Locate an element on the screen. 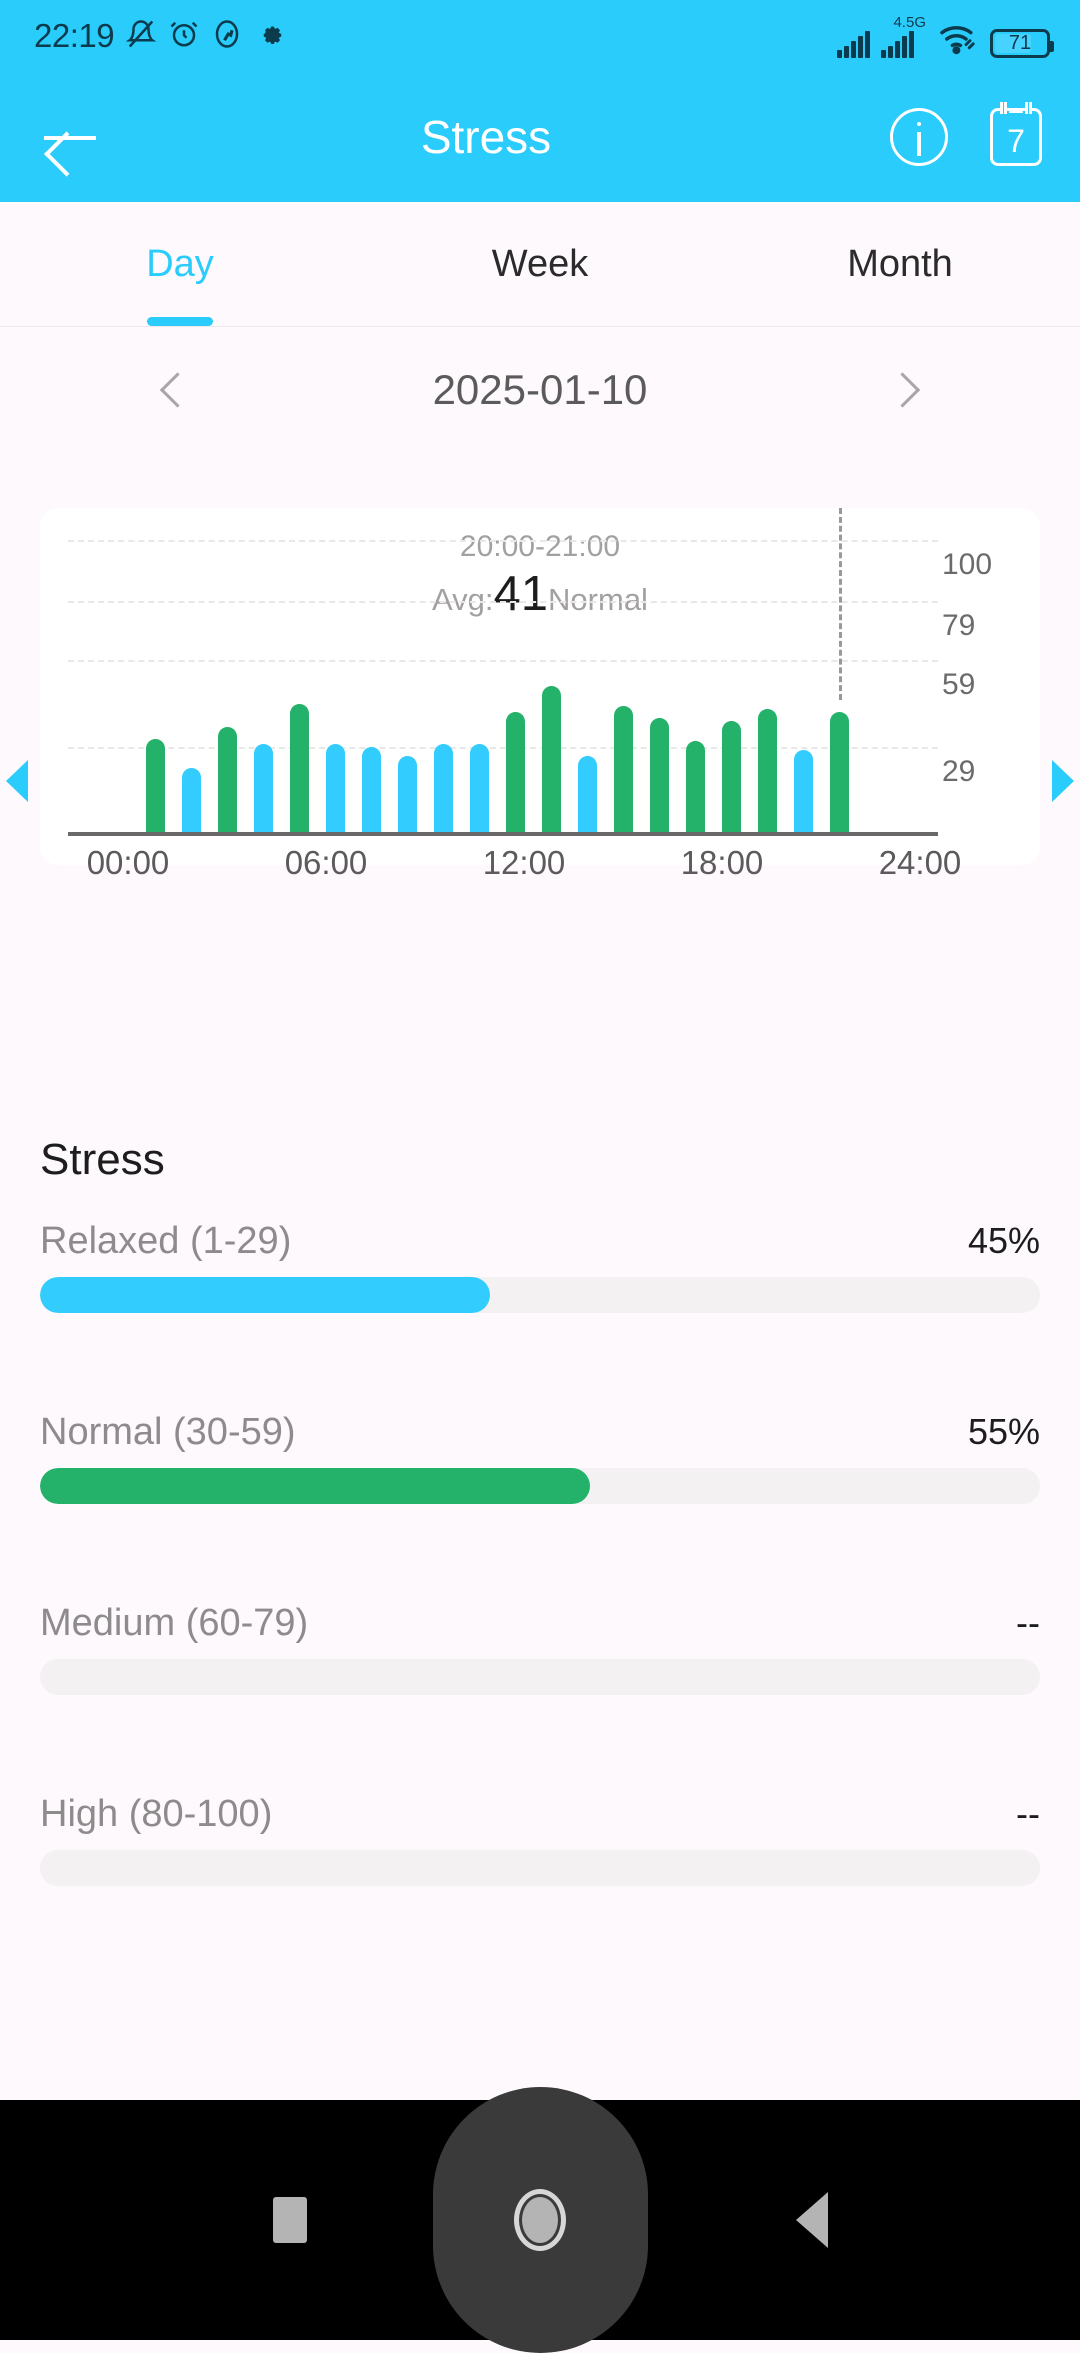 This screenshot has height=2353, width=1080. average-value: 41 is located at coordinates (521, 594).